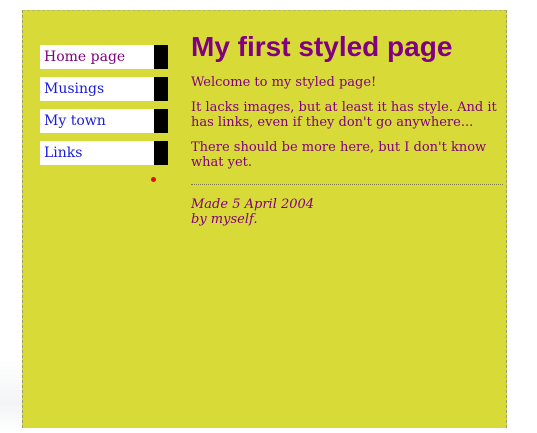  What do you see at coordinates (347, 212) in the screenshot?
I see `footer-address: Made 5 April 2004 by myself.` at bounding box center [347, 212].